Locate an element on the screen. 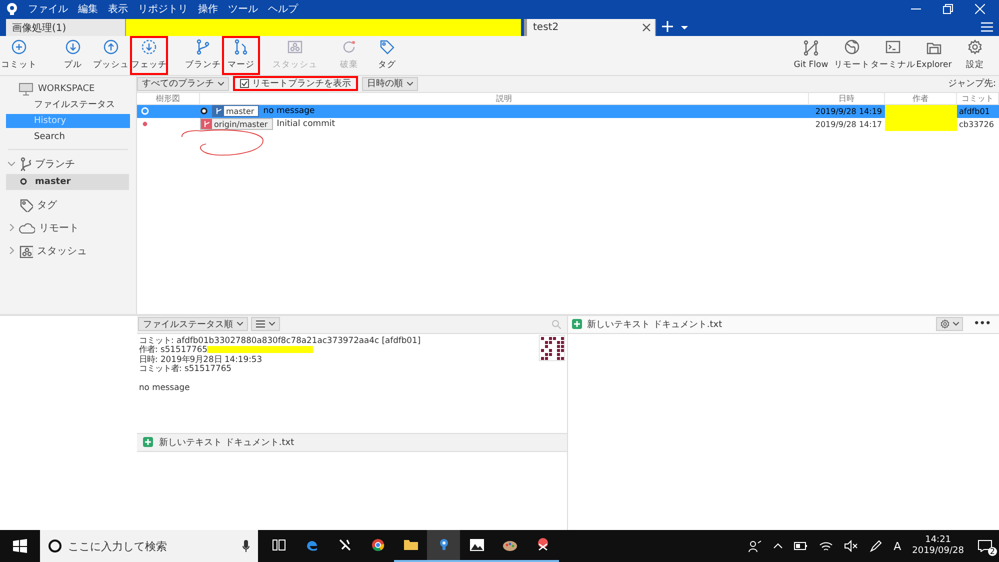 Image resolution: width=999 pixels, height=562 pixels. toolbar-button: 設定 is located at coordinates (975, 55).